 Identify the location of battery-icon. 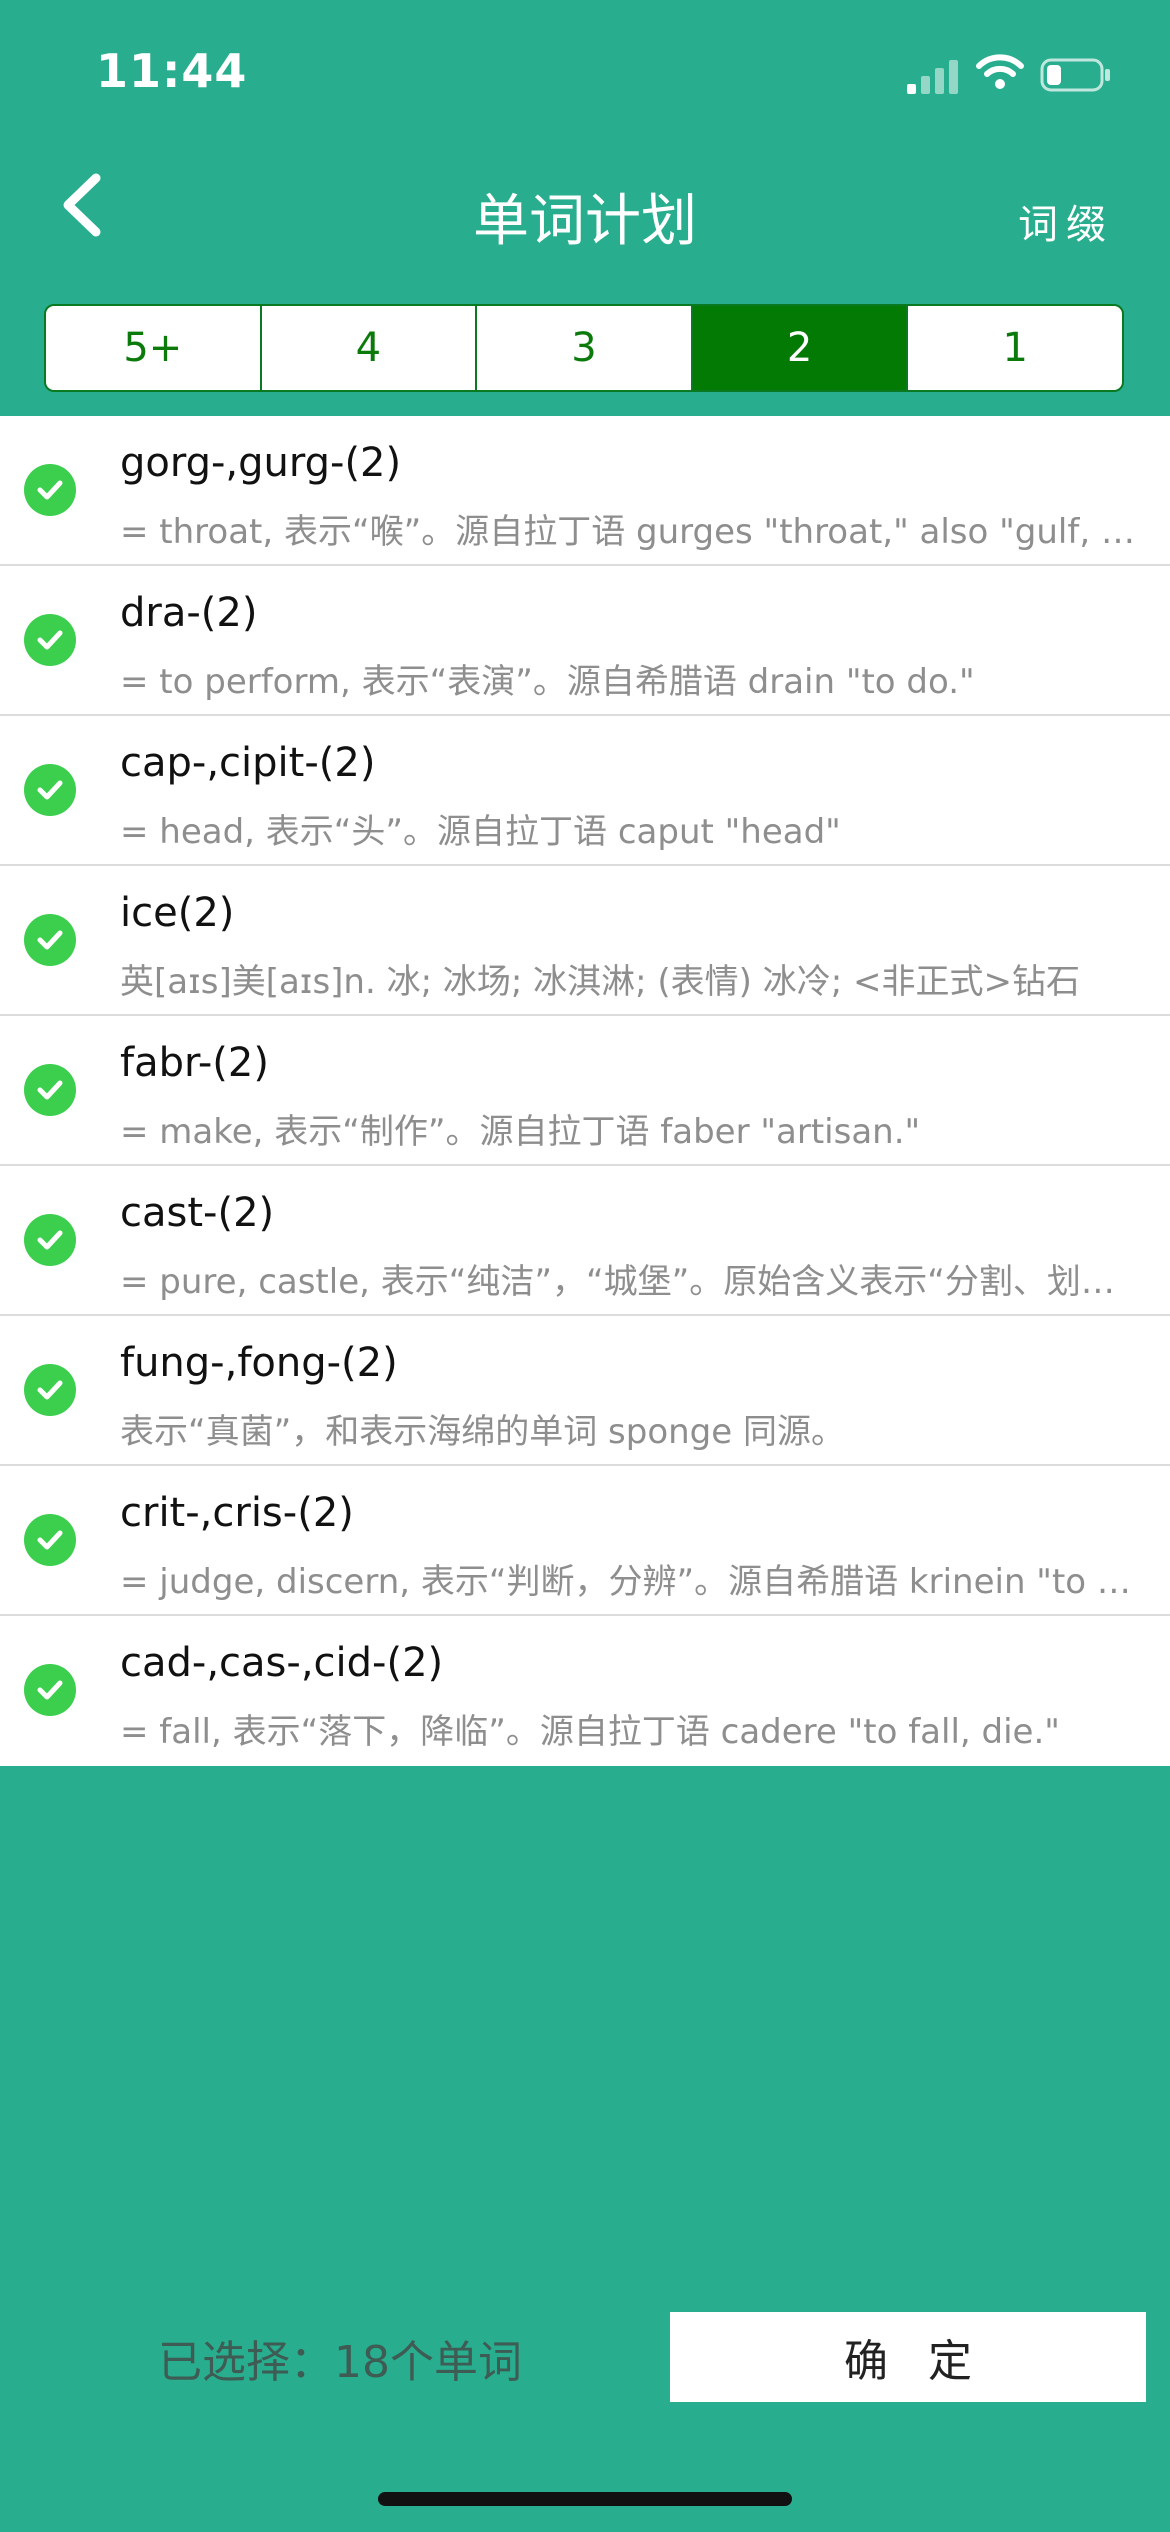
(1075, 75).